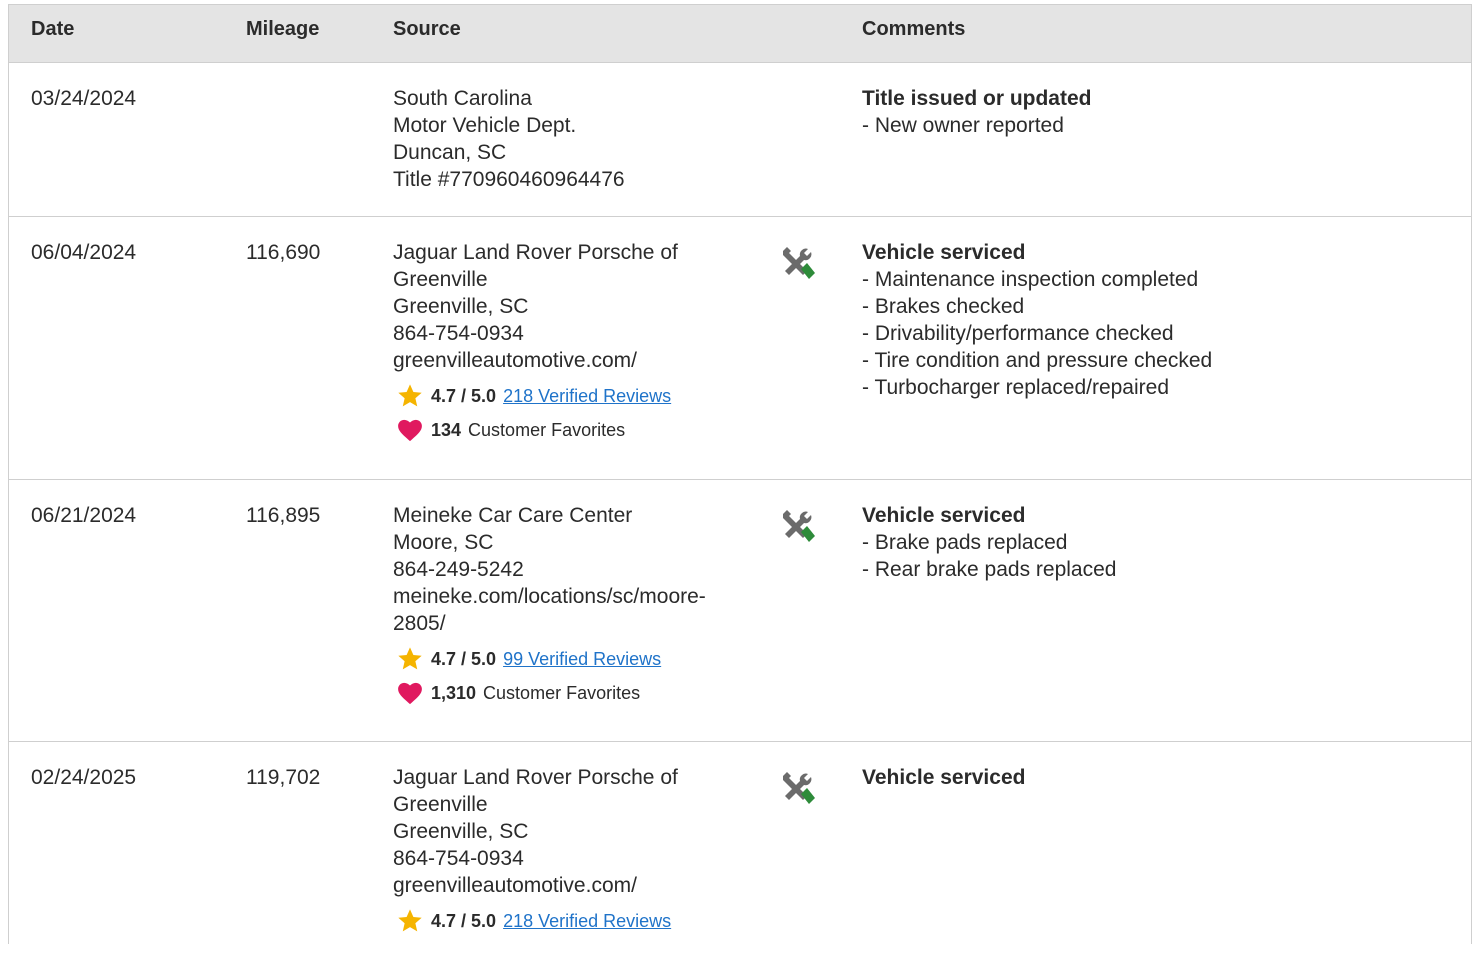 The height and width of the screenshot is (962, 1479). I want to click on row-date: 02/24/2025, so click(84, 777).